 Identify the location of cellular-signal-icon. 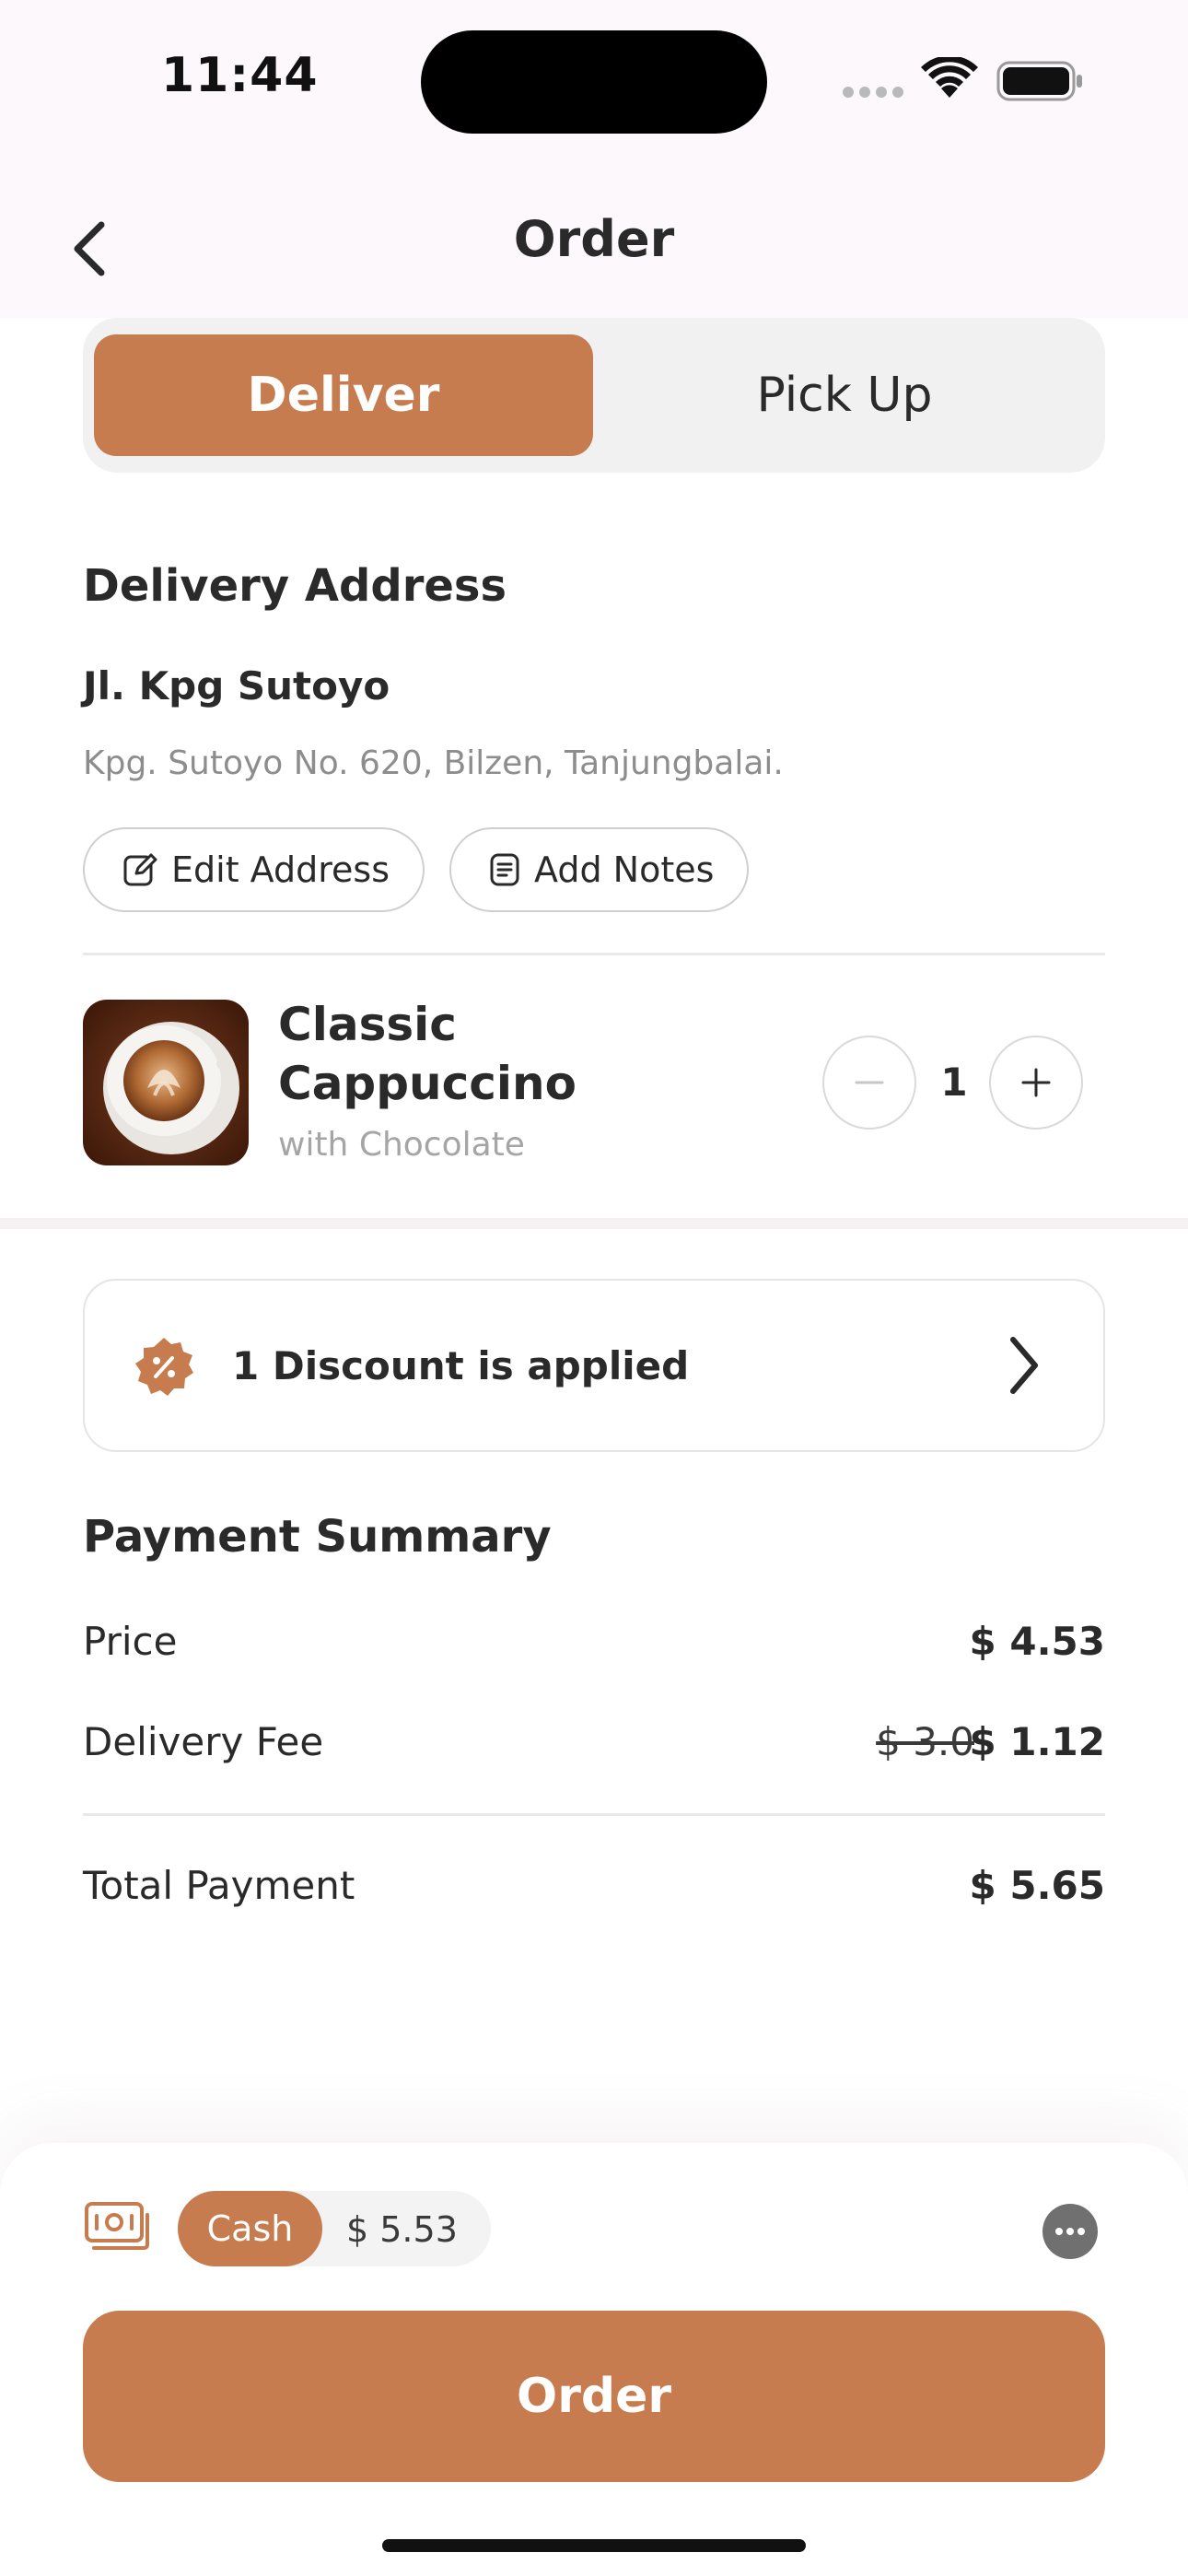
(873, 92).